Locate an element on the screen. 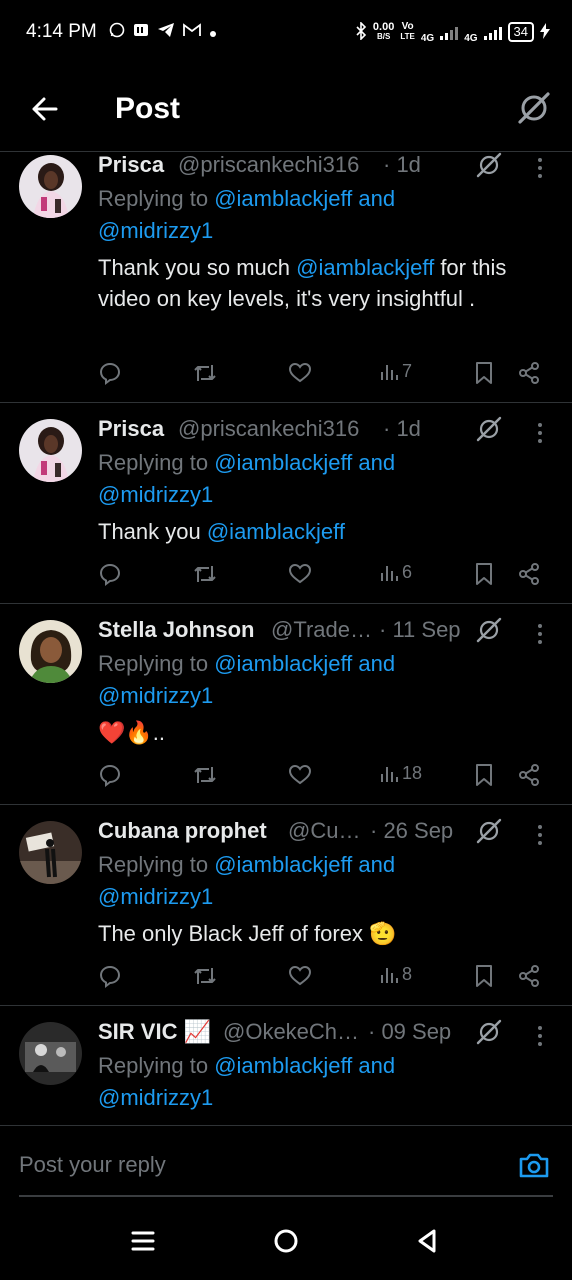  tweet-actions: 6 is located at coordinates (335, 576).